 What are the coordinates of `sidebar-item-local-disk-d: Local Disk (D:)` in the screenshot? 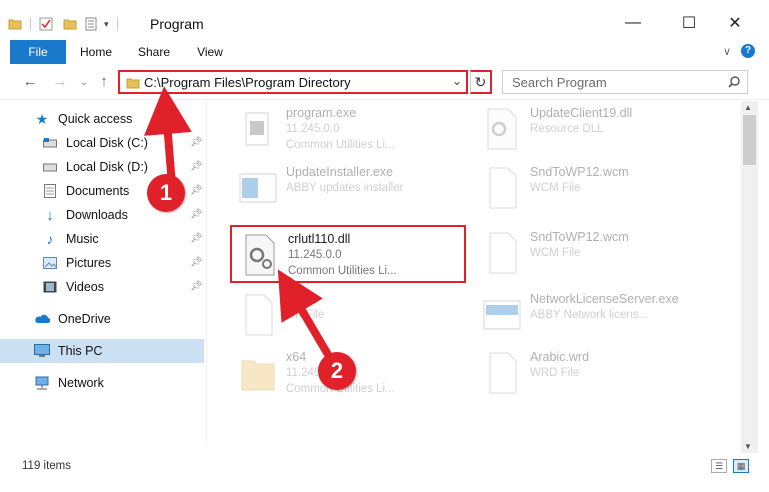 It's located at (95, 167).